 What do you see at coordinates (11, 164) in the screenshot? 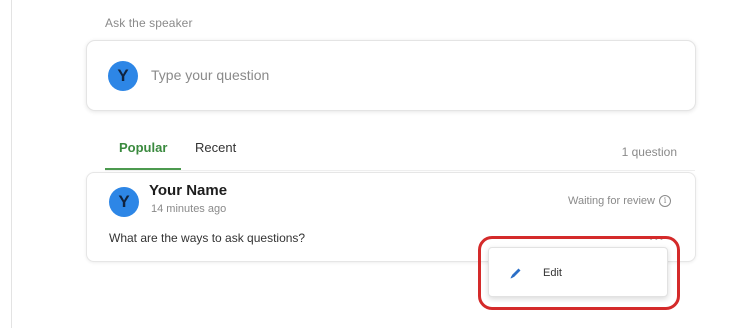
I see `left-divider` at bounding box center [11, 164].